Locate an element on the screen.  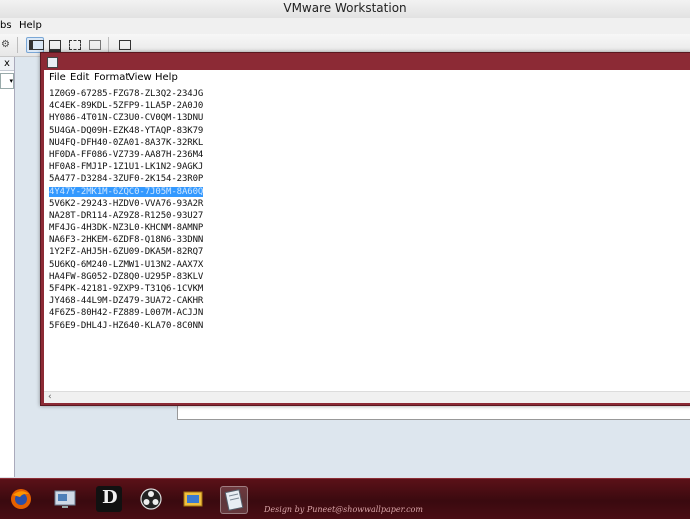
firefox-icon is located at coordinates (21, 499).